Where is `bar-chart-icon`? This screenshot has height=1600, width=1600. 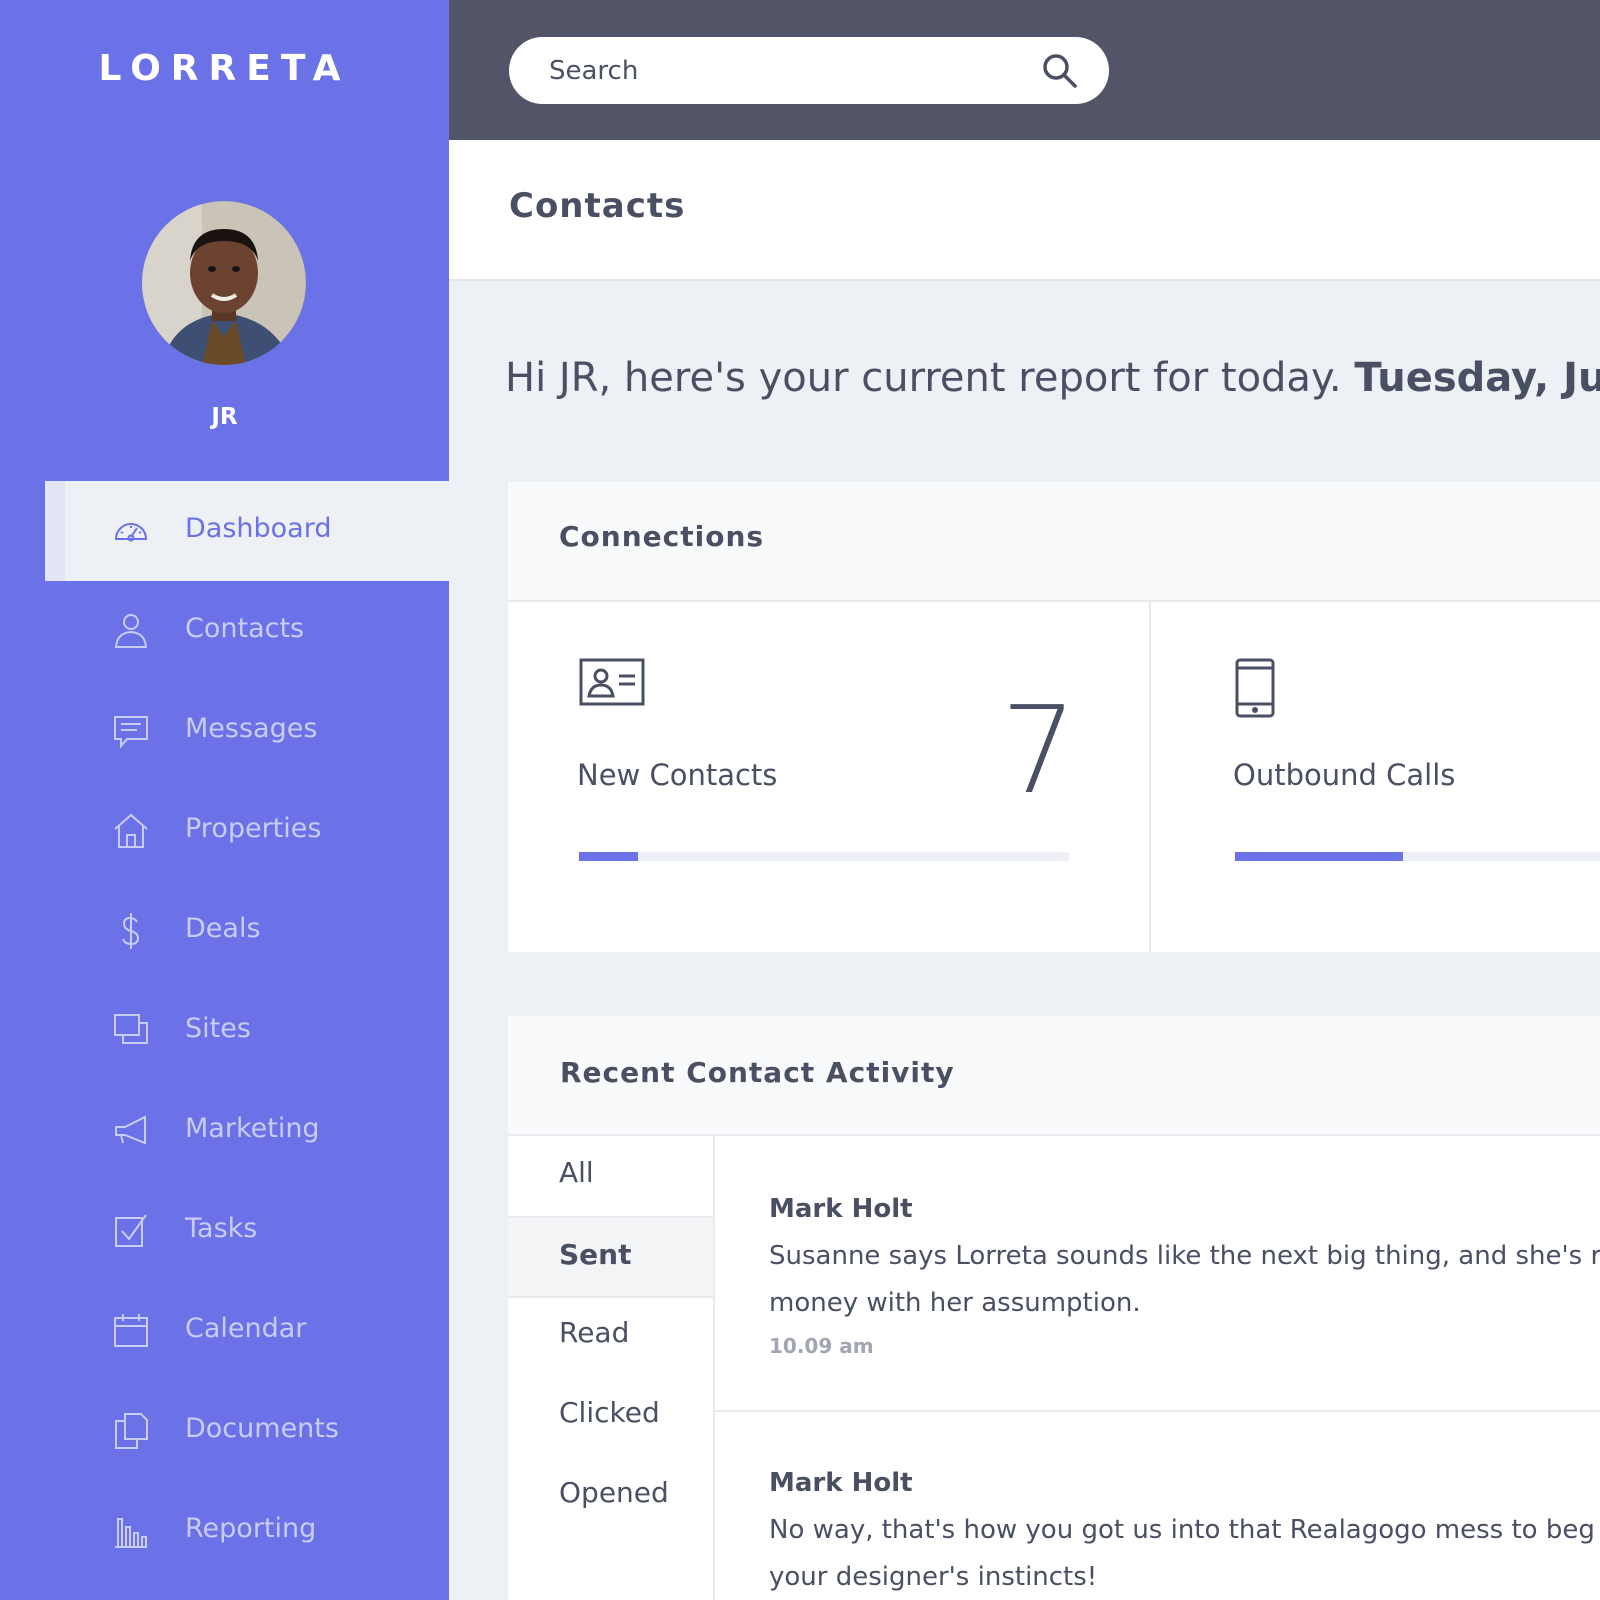
bar-chart-icon is located at coordinates (131, 1533).